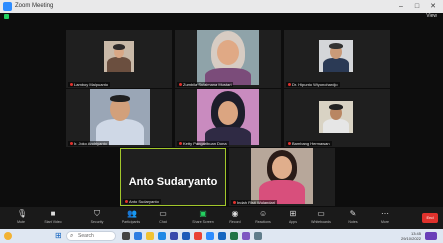 This screenshot has width=443, height=243. Describe the element at coordinates (59, 236) in the screenshot. I see `start-icon: ⊞` at that location.